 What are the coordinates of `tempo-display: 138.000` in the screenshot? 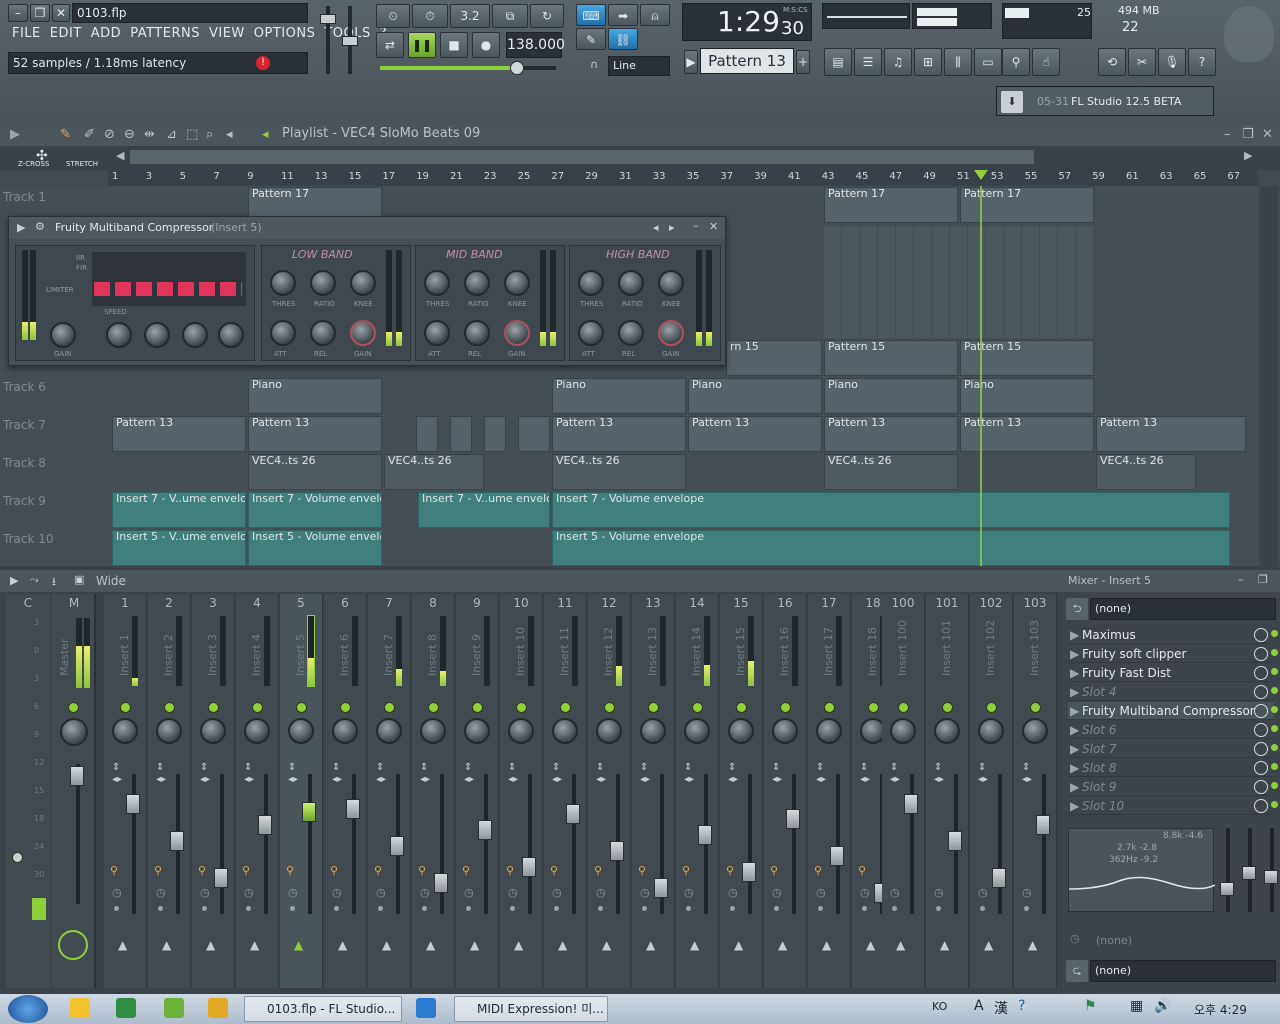 It's located at (535, 45).